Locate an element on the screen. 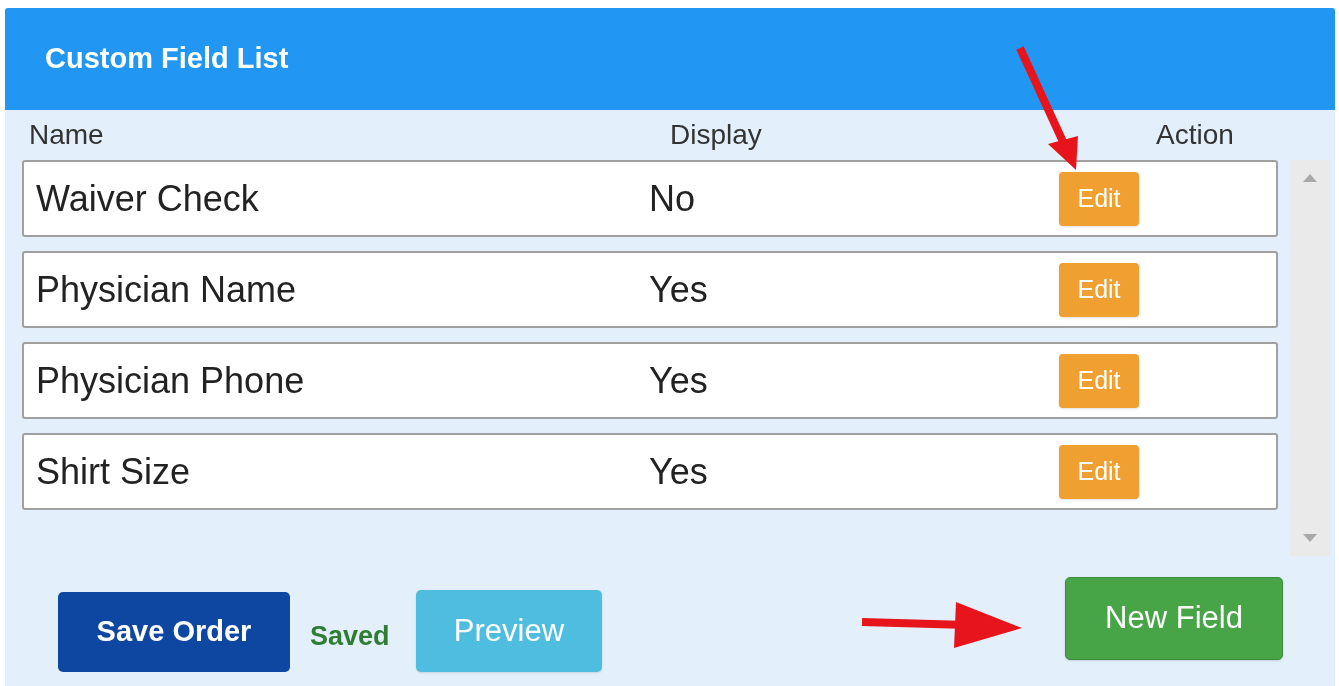  field-row: Waiver Check No Edit is located at coordinates (650, 198).